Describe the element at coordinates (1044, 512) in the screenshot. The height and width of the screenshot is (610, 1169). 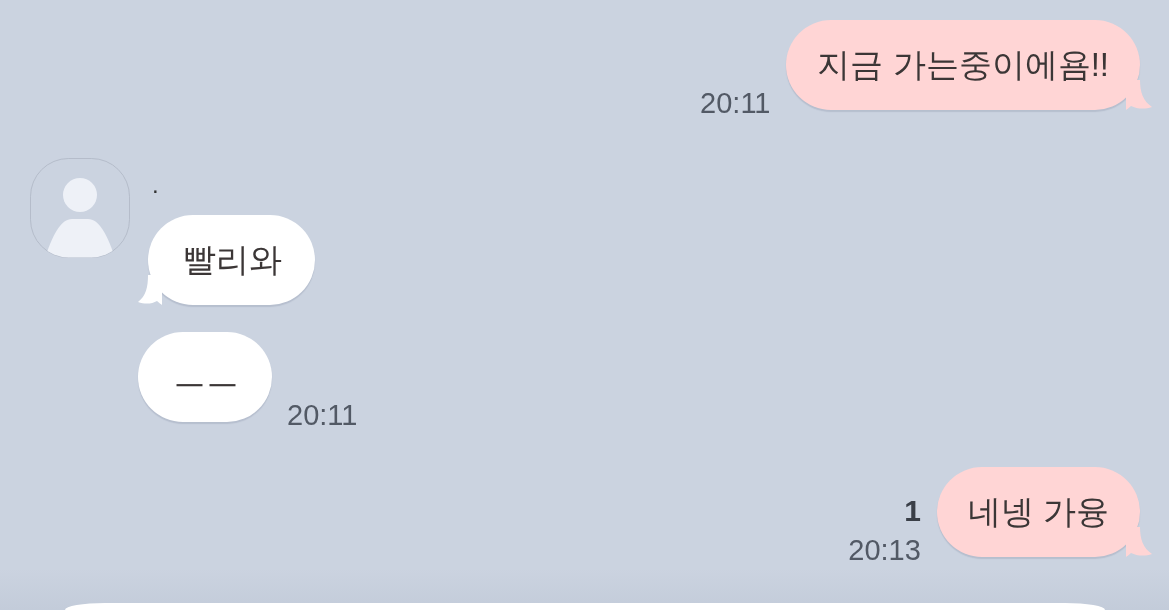
I see `message-bubble: 네넹 가융` at that location.